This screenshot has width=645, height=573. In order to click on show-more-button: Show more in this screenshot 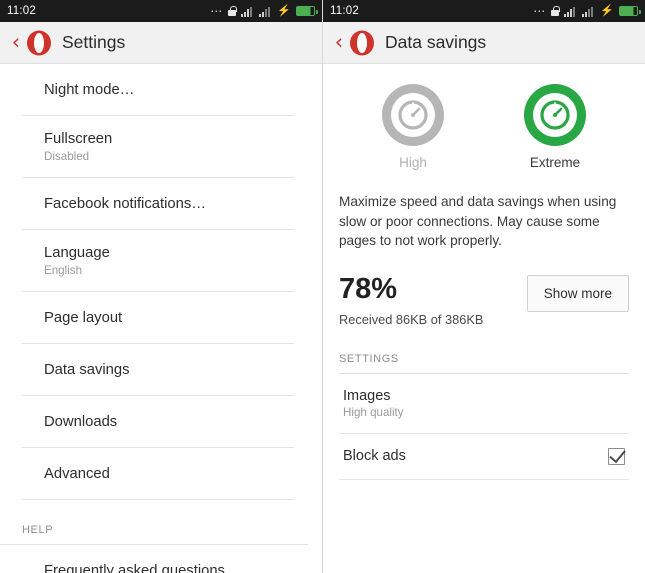, I will do `click(577, 293)`.